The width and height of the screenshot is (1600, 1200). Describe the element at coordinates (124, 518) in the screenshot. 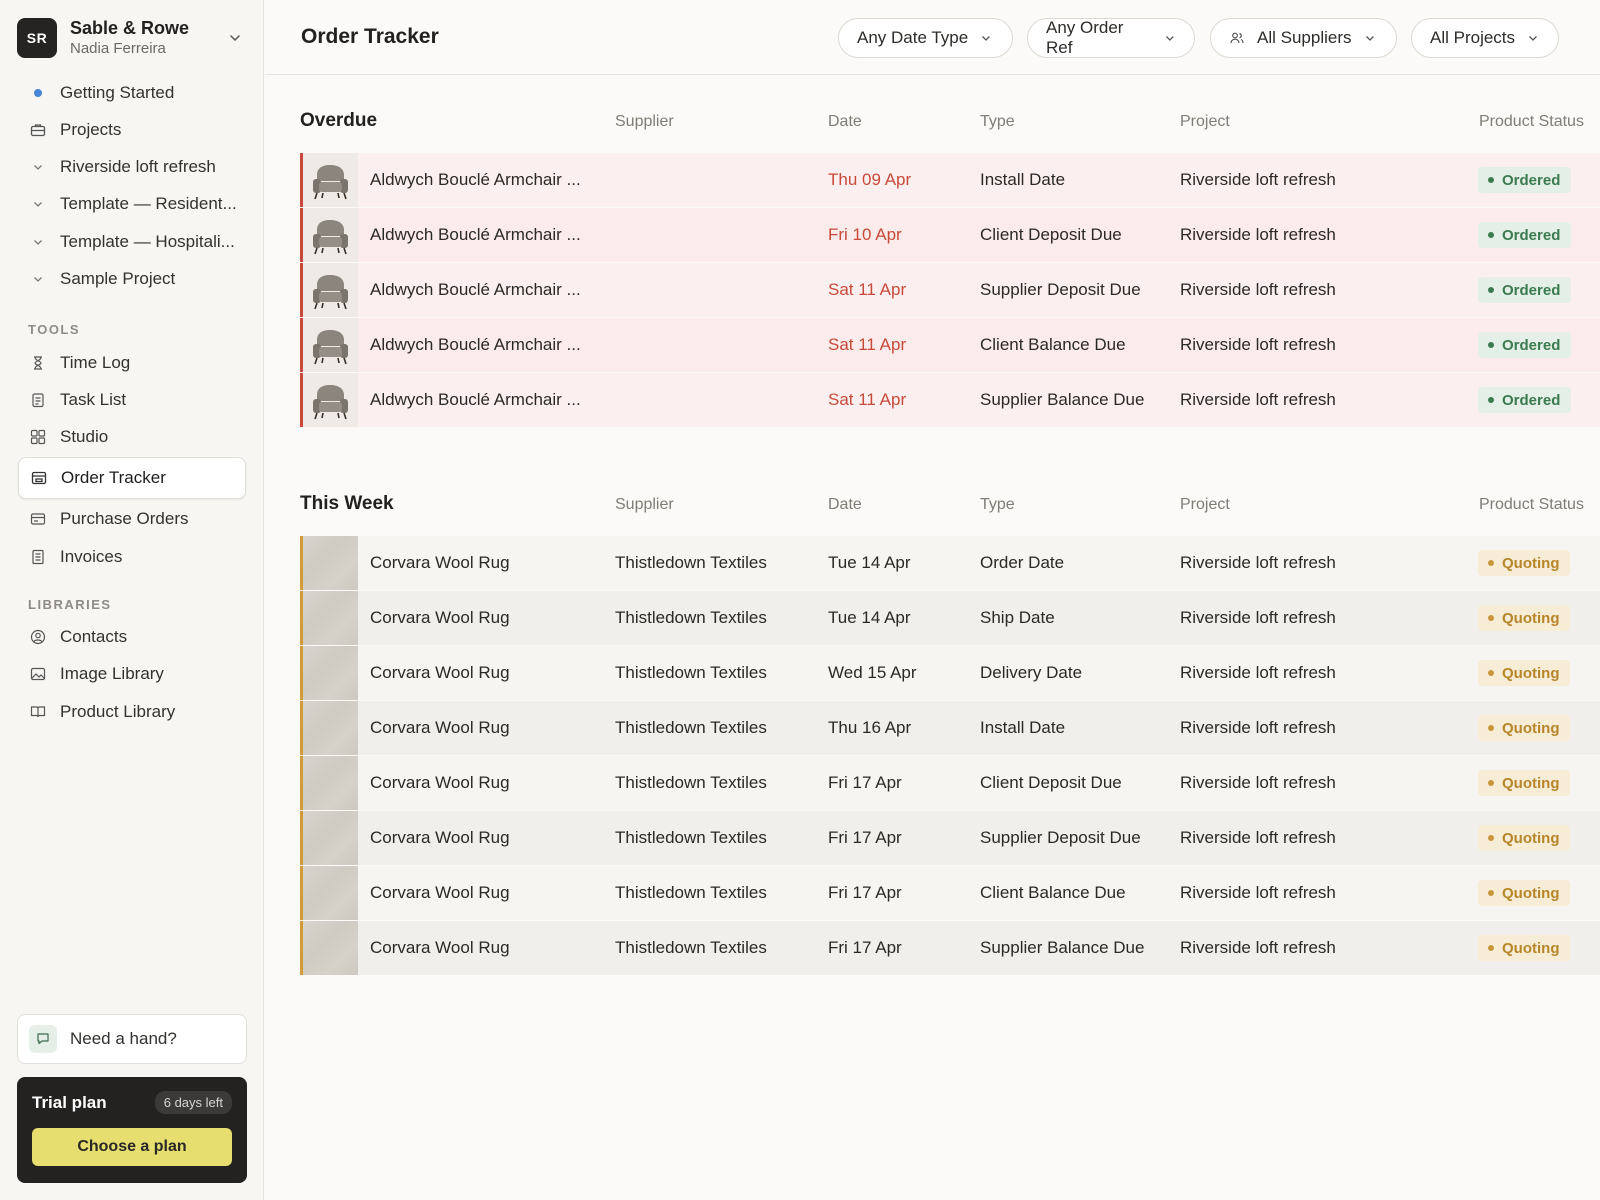

I see `sidebar-item-label: Purchase Orders` at that location.